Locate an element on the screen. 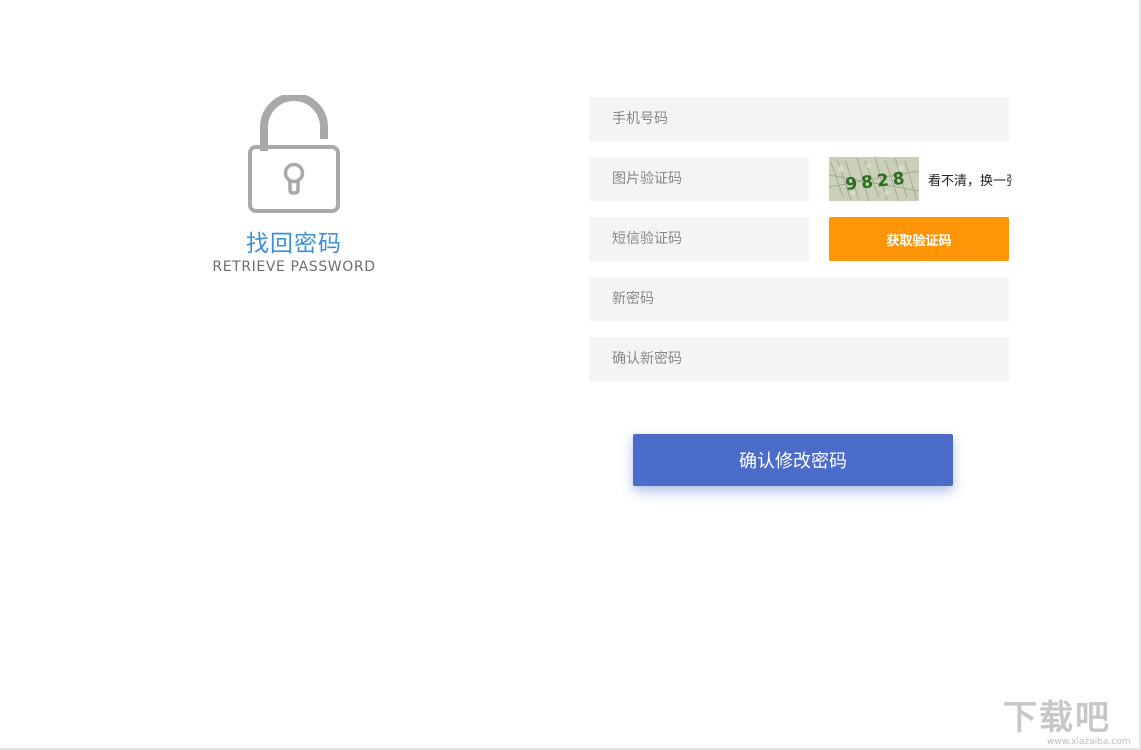 The width and height of the screenshot is (1141, 750). phone-input is located at coordinates (799, 119).